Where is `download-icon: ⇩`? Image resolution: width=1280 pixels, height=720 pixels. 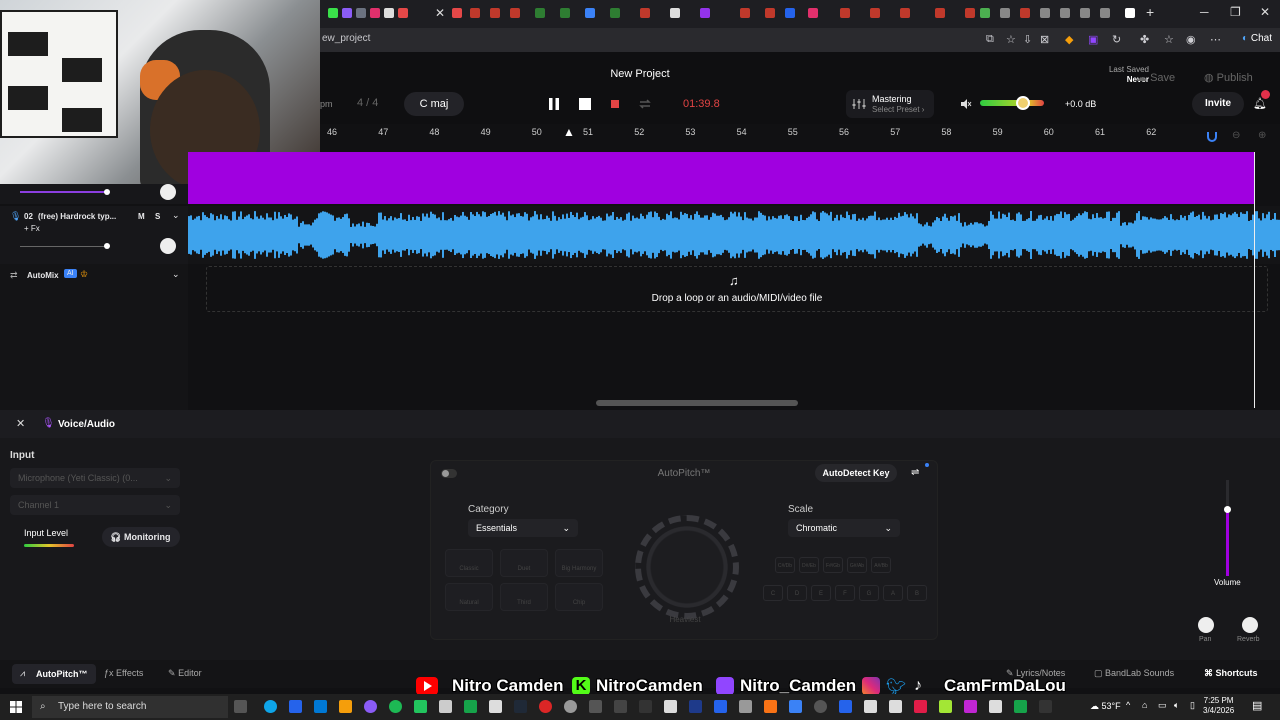 download-icon: ⇩ is located at coordinates (1027, 39).